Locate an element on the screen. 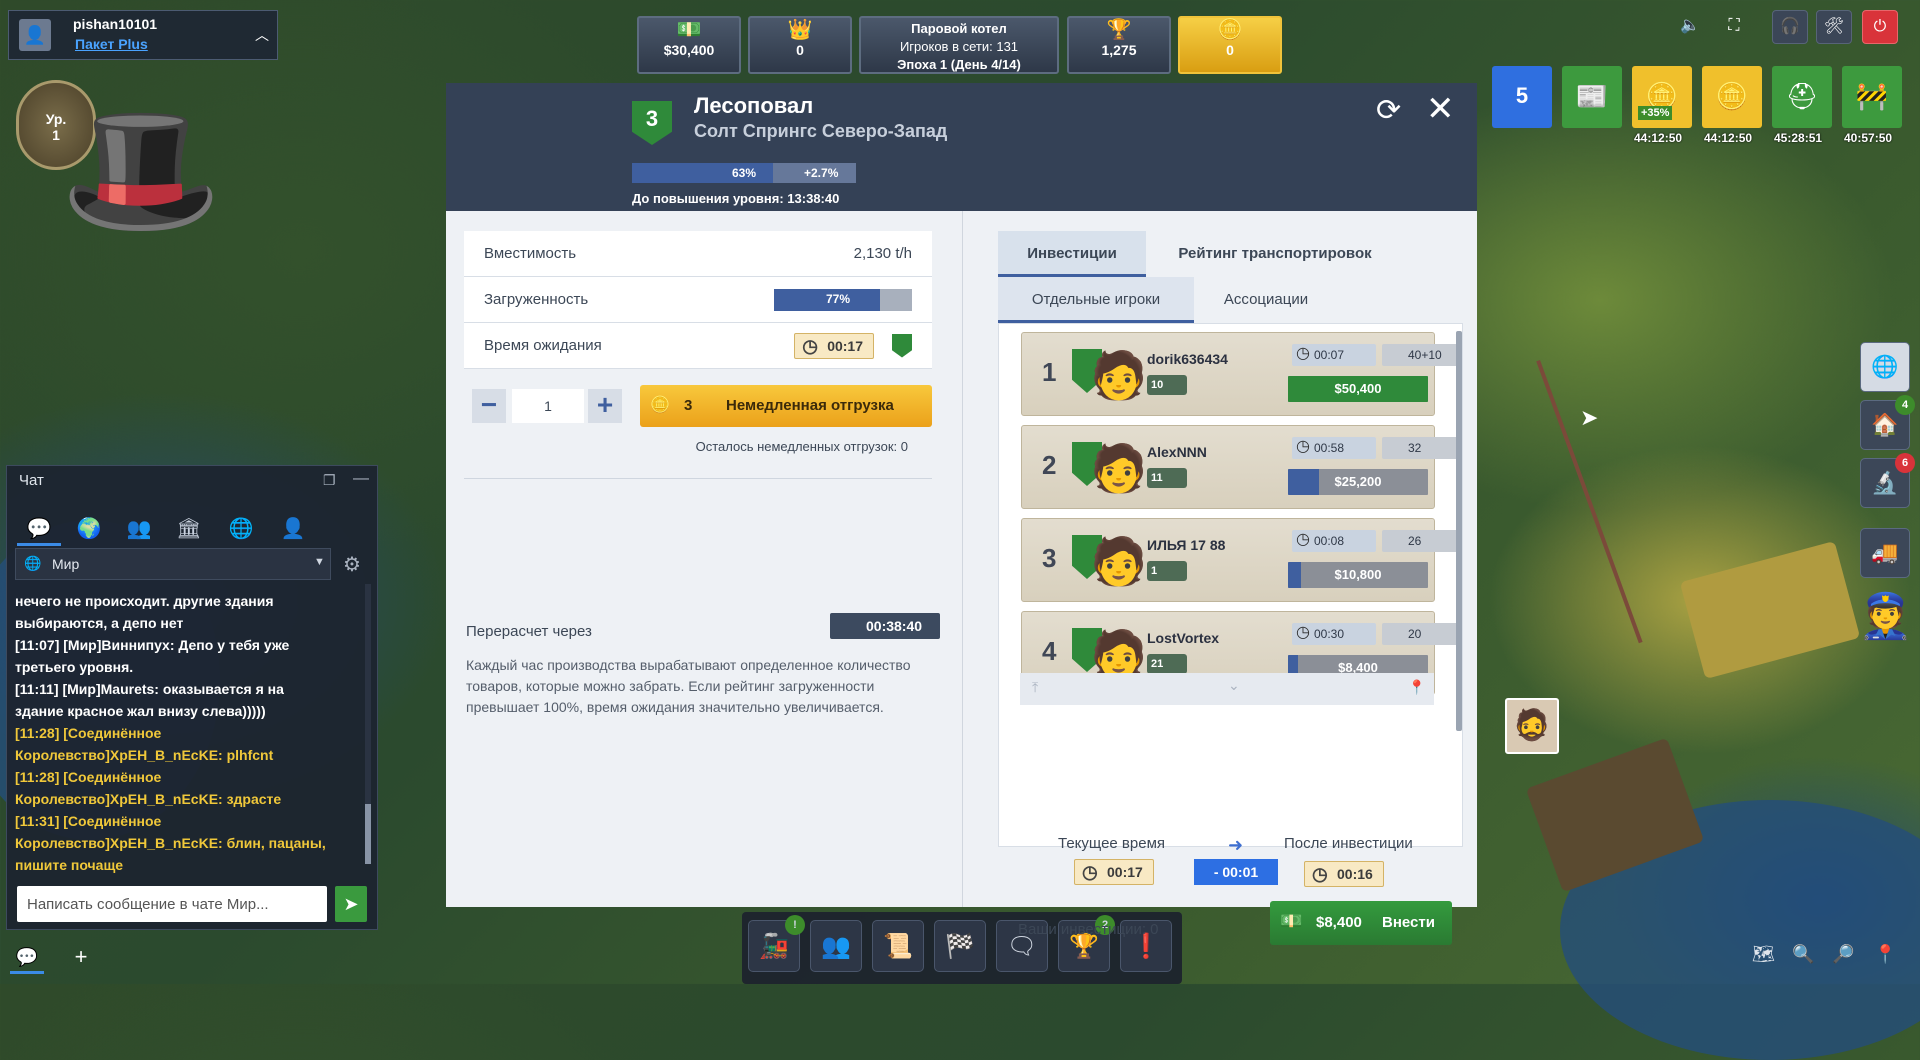 The height and width of the screenshot is (1060, 1920). player-name: LostVortex is located at coordinates (1183, 638).